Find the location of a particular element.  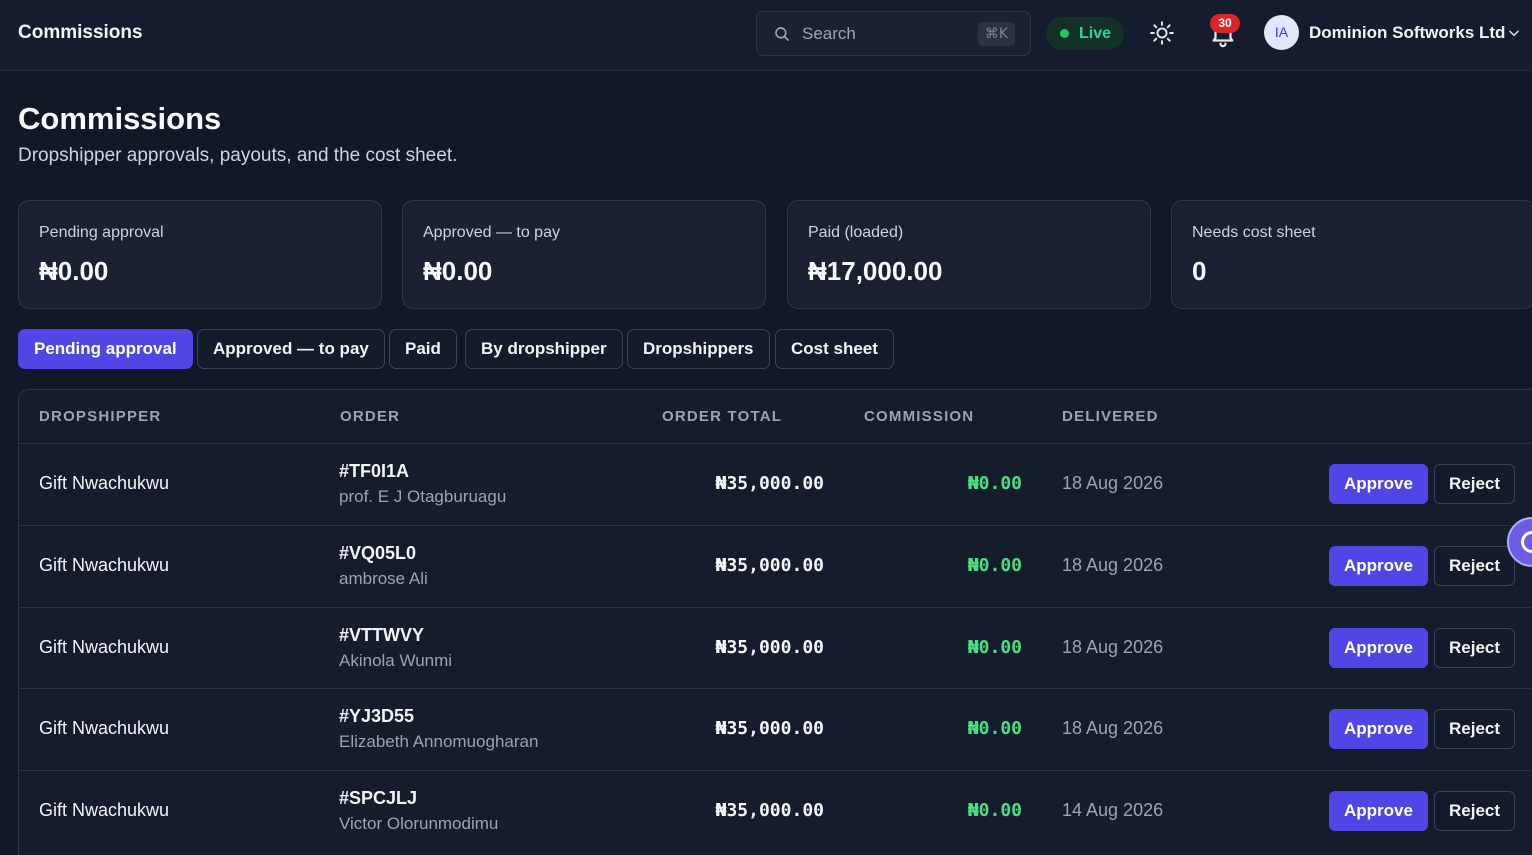

column-header-delivered: Delivered is located at coordinates (1110, 416).